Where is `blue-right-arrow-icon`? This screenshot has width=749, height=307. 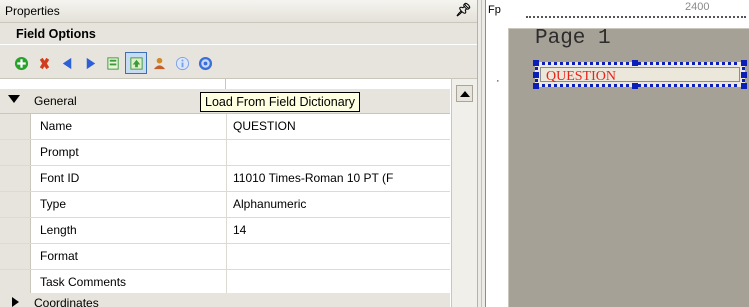 blue-right-arrow-icon is located at coordinates (90, 63).